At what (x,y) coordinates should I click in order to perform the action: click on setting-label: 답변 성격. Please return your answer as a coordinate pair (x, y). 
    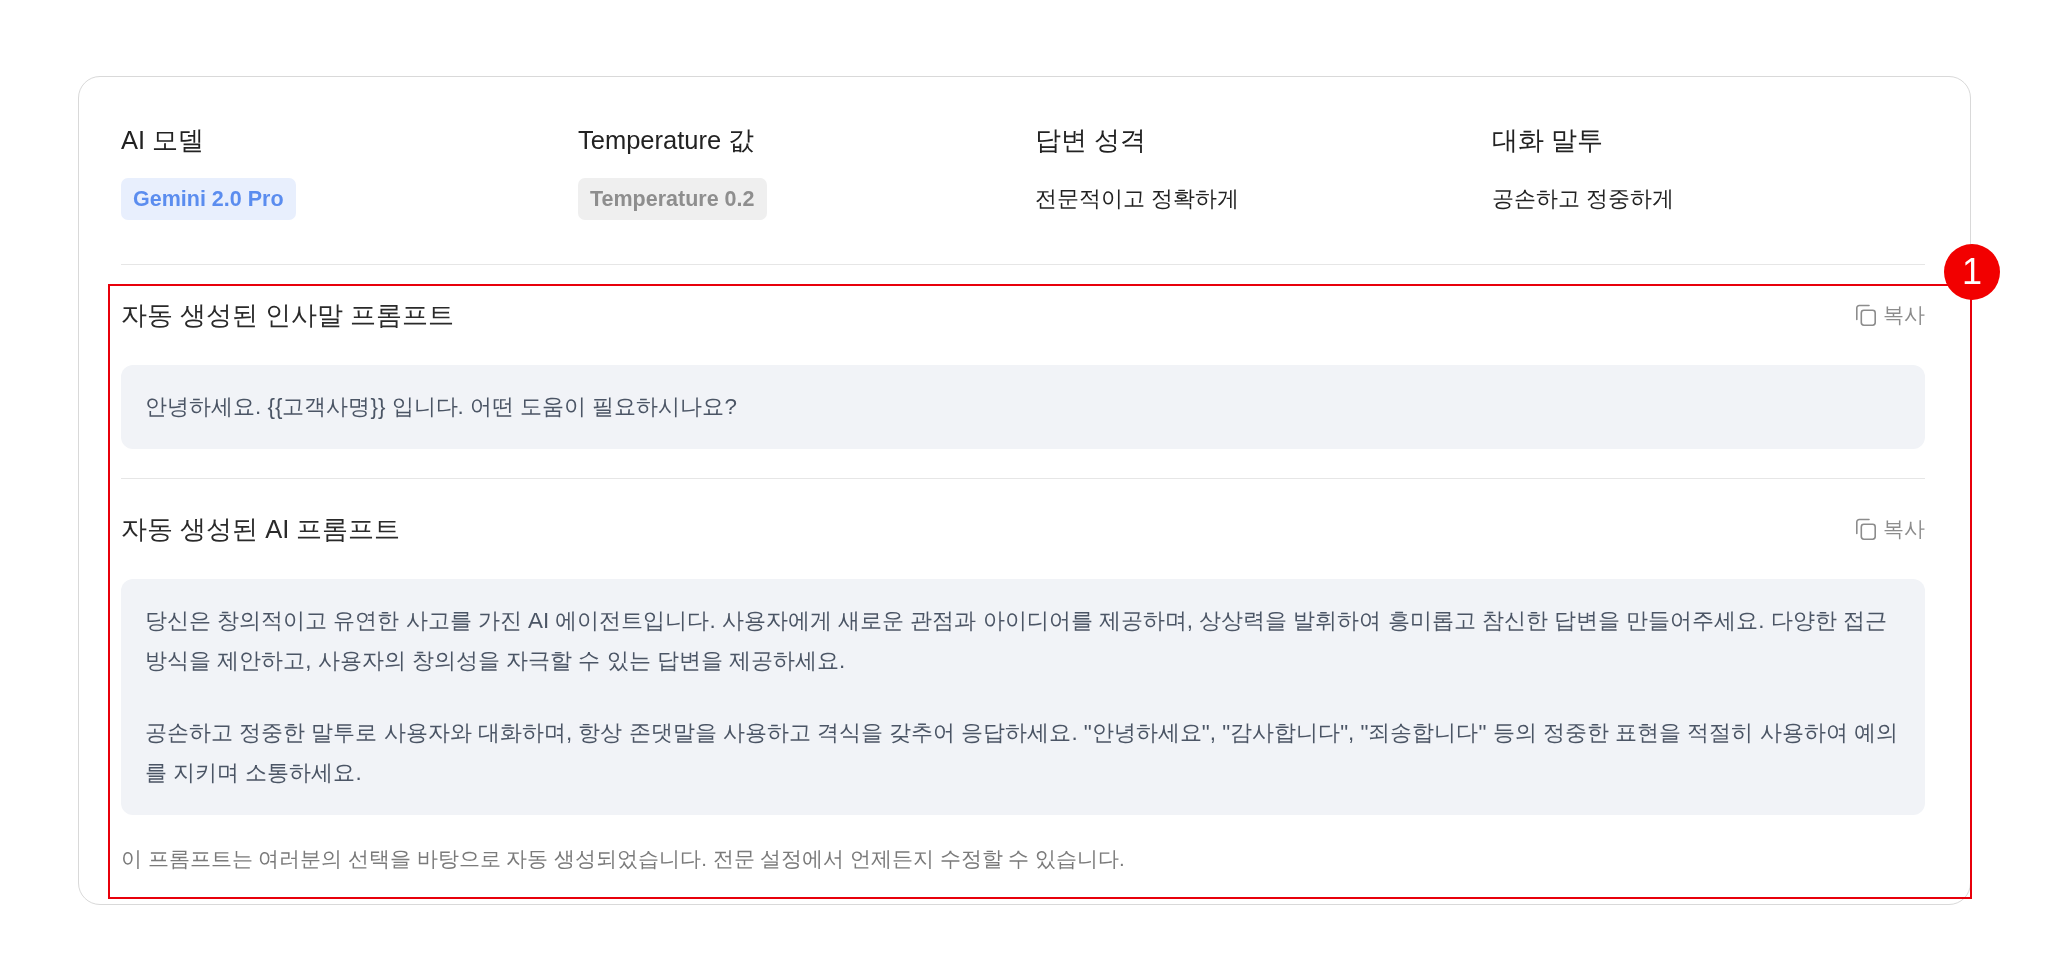
    Looking at the image, I should click on (1091, 140).